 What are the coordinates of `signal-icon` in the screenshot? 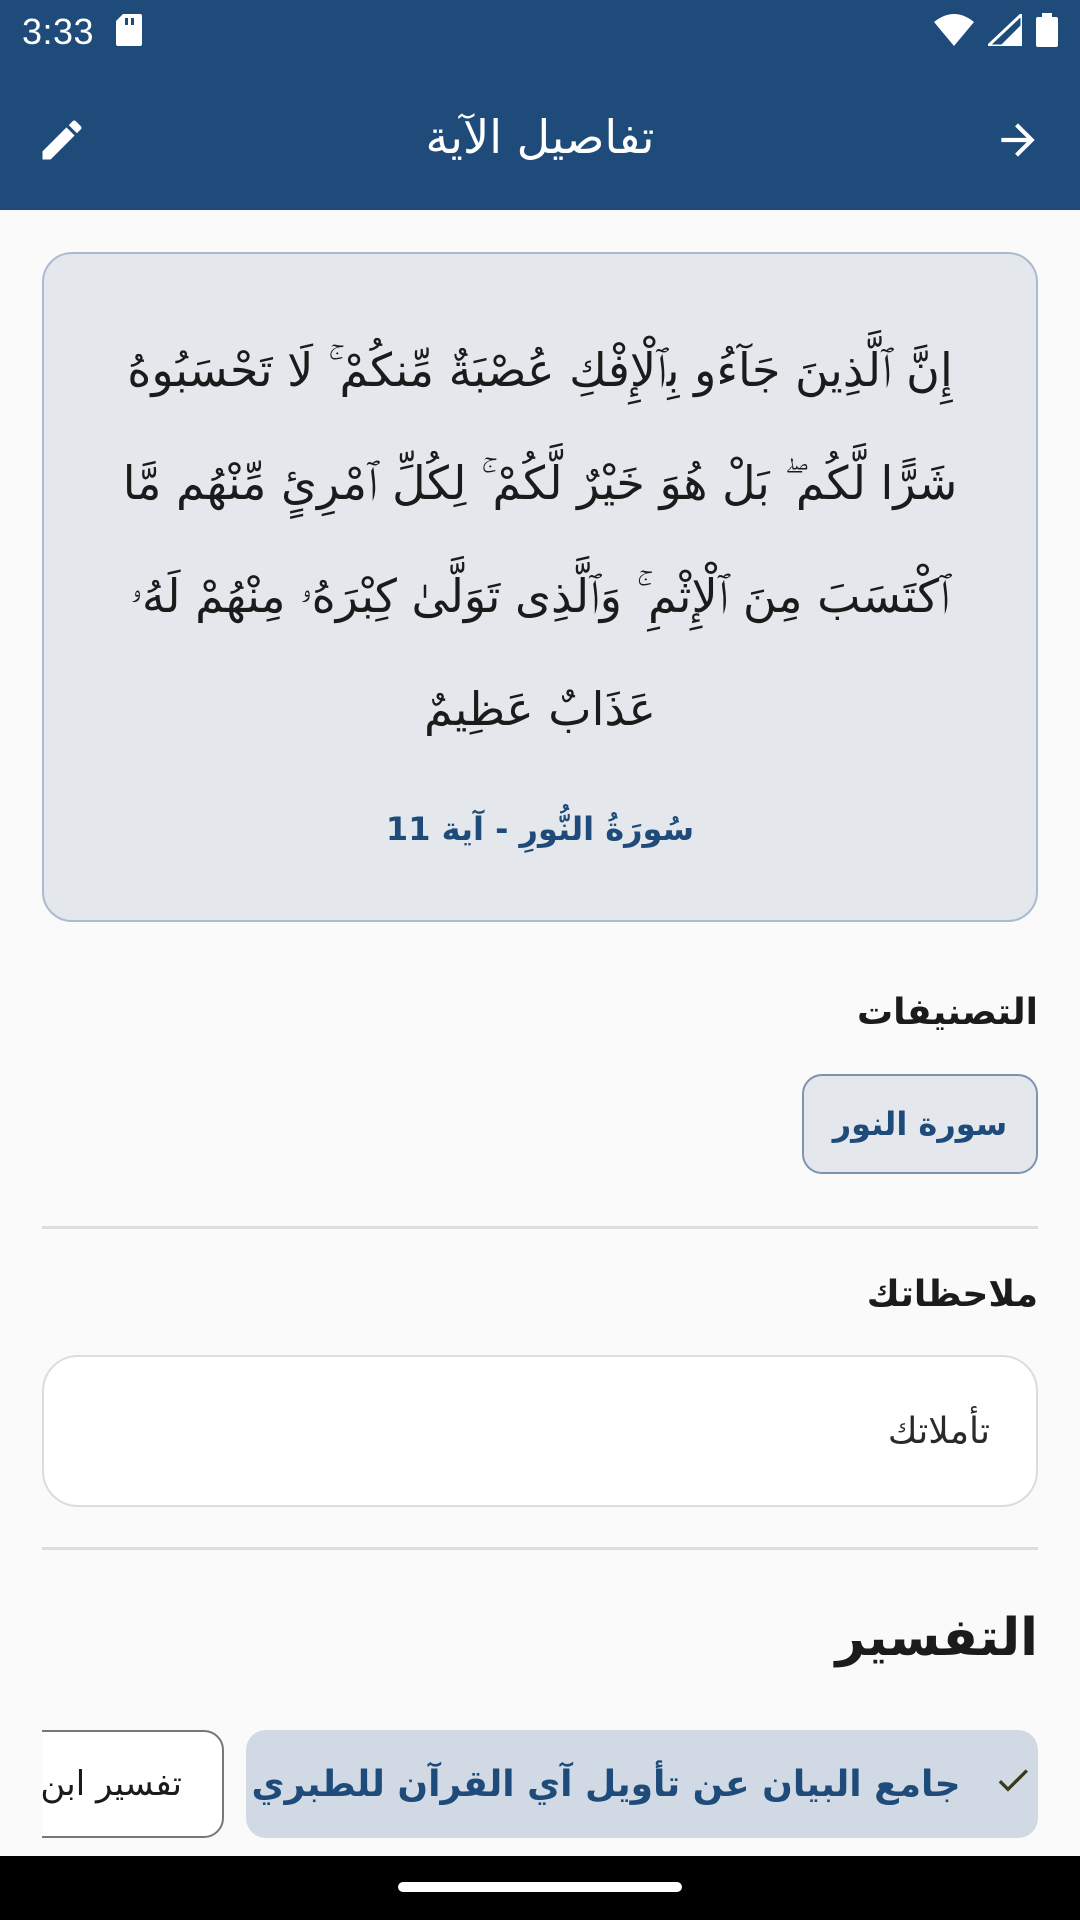 It's located at (1004, 30).